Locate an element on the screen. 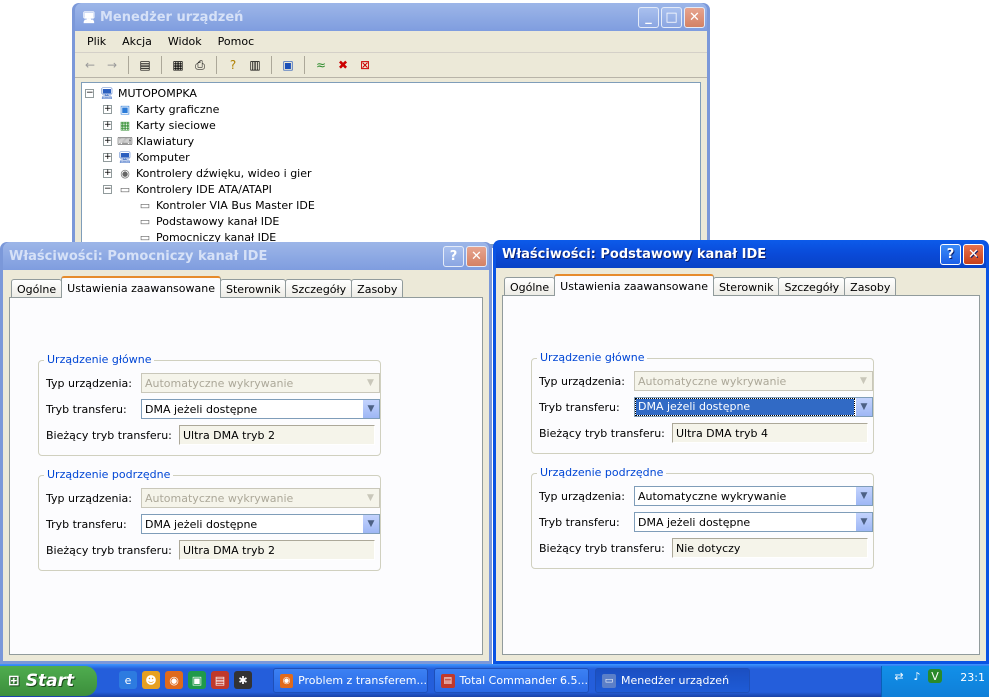 This screenshot has width=989, height=697. group-title: Urządzenie główne is located at coordinates (99, 359).